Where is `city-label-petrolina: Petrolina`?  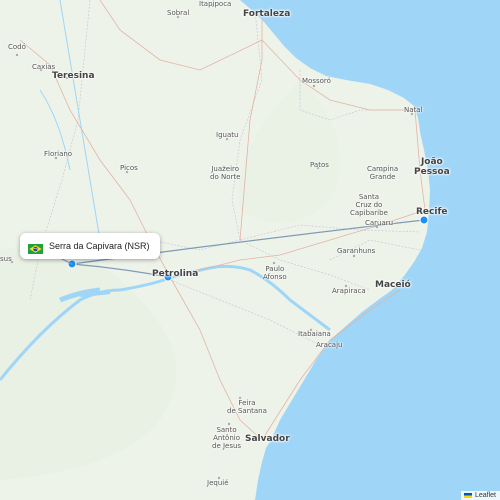
city-label-petrolina: Petrolina is located at coordinates (175, 274).